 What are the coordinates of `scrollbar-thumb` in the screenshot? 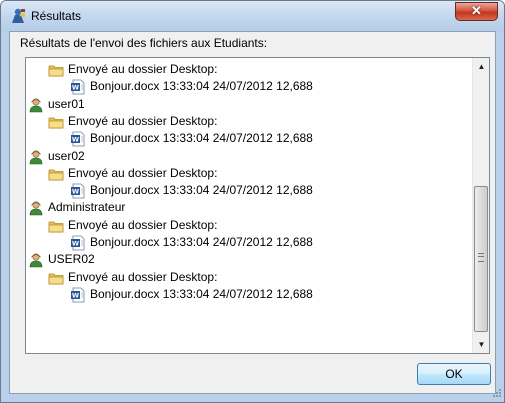 It's located at (481, 259).